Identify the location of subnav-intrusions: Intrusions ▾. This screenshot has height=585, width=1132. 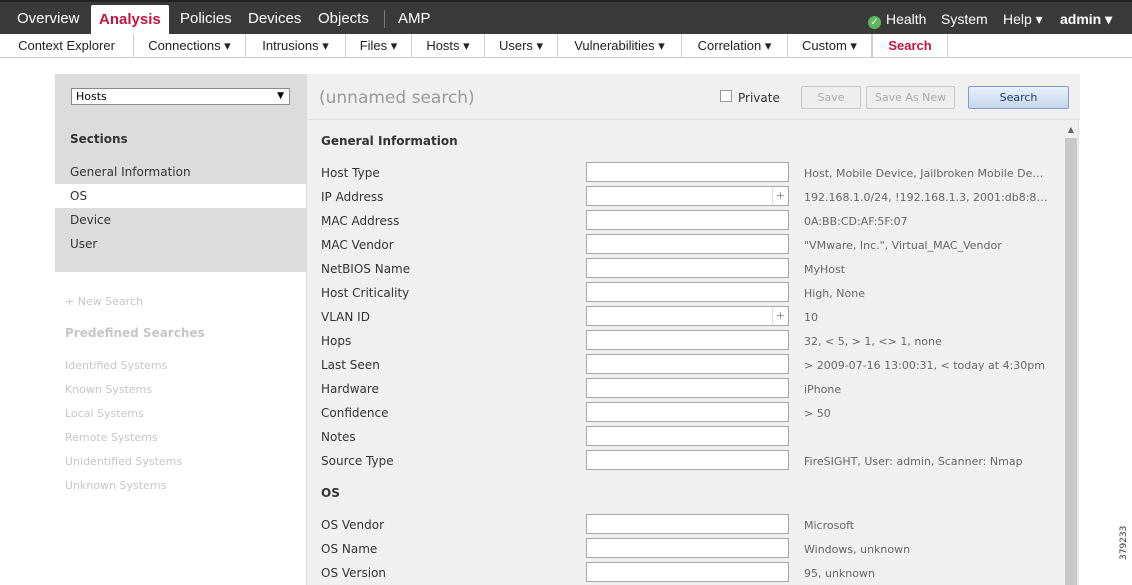
(296, 46).